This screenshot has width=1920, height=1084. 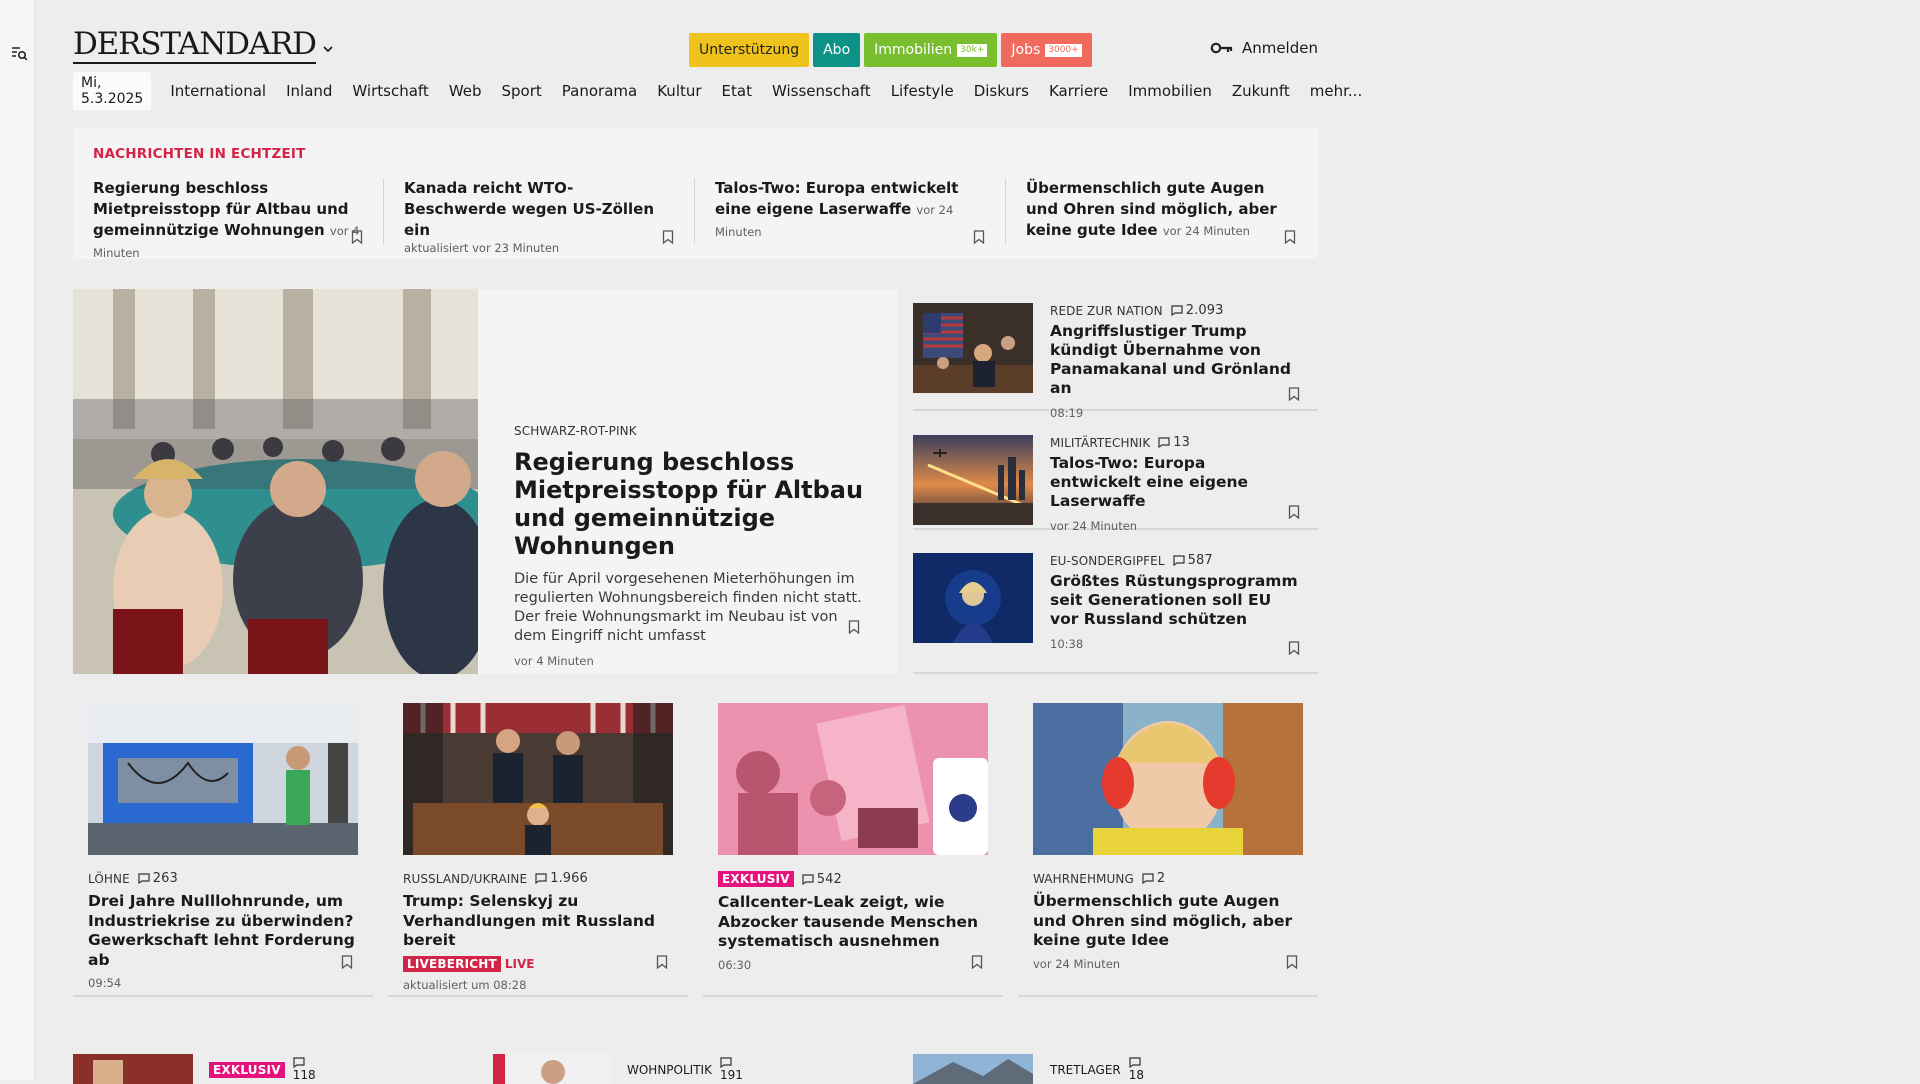 I want to click on jobs-button: Jobs 3000+, so click(x=1046, y=50).